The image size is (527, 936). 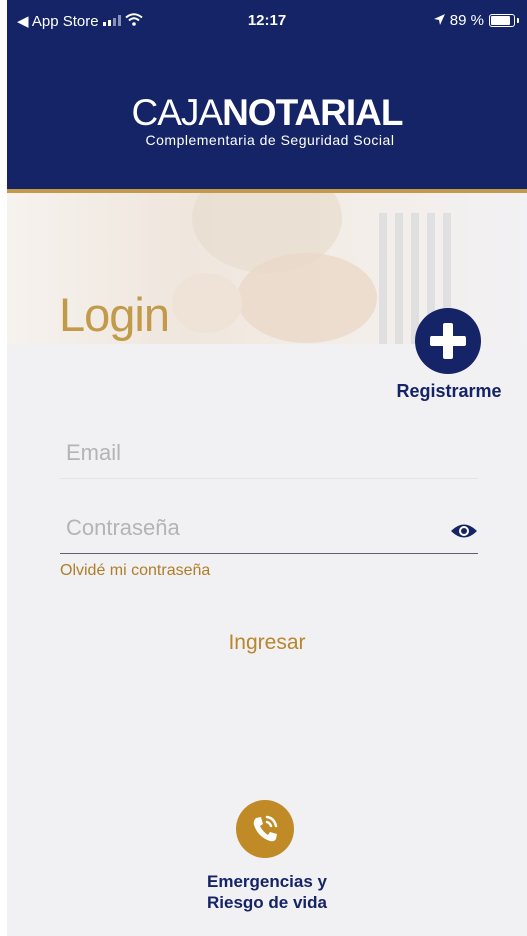 What do you see at coordinates (135, 571) in the screenshot?
I see `forgot-password-link: Olvidé mi contraseña` at bounding box center [135, 571].